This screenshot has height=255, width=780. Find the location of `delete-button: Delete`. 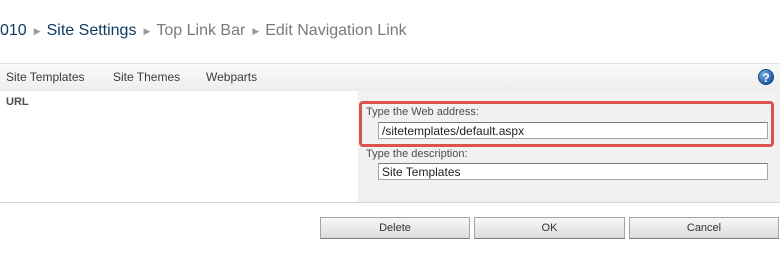

delete-button: Delete is located at coordinates (395, 228).